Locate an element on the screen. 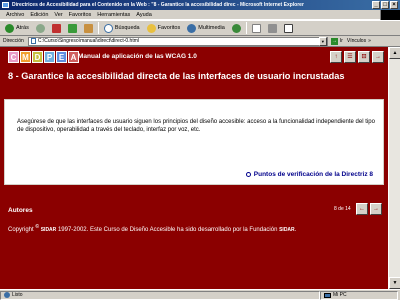 The width and height of the screenshot is (400, 300). up-icon: ↑ is located at coordinates (336, 57).